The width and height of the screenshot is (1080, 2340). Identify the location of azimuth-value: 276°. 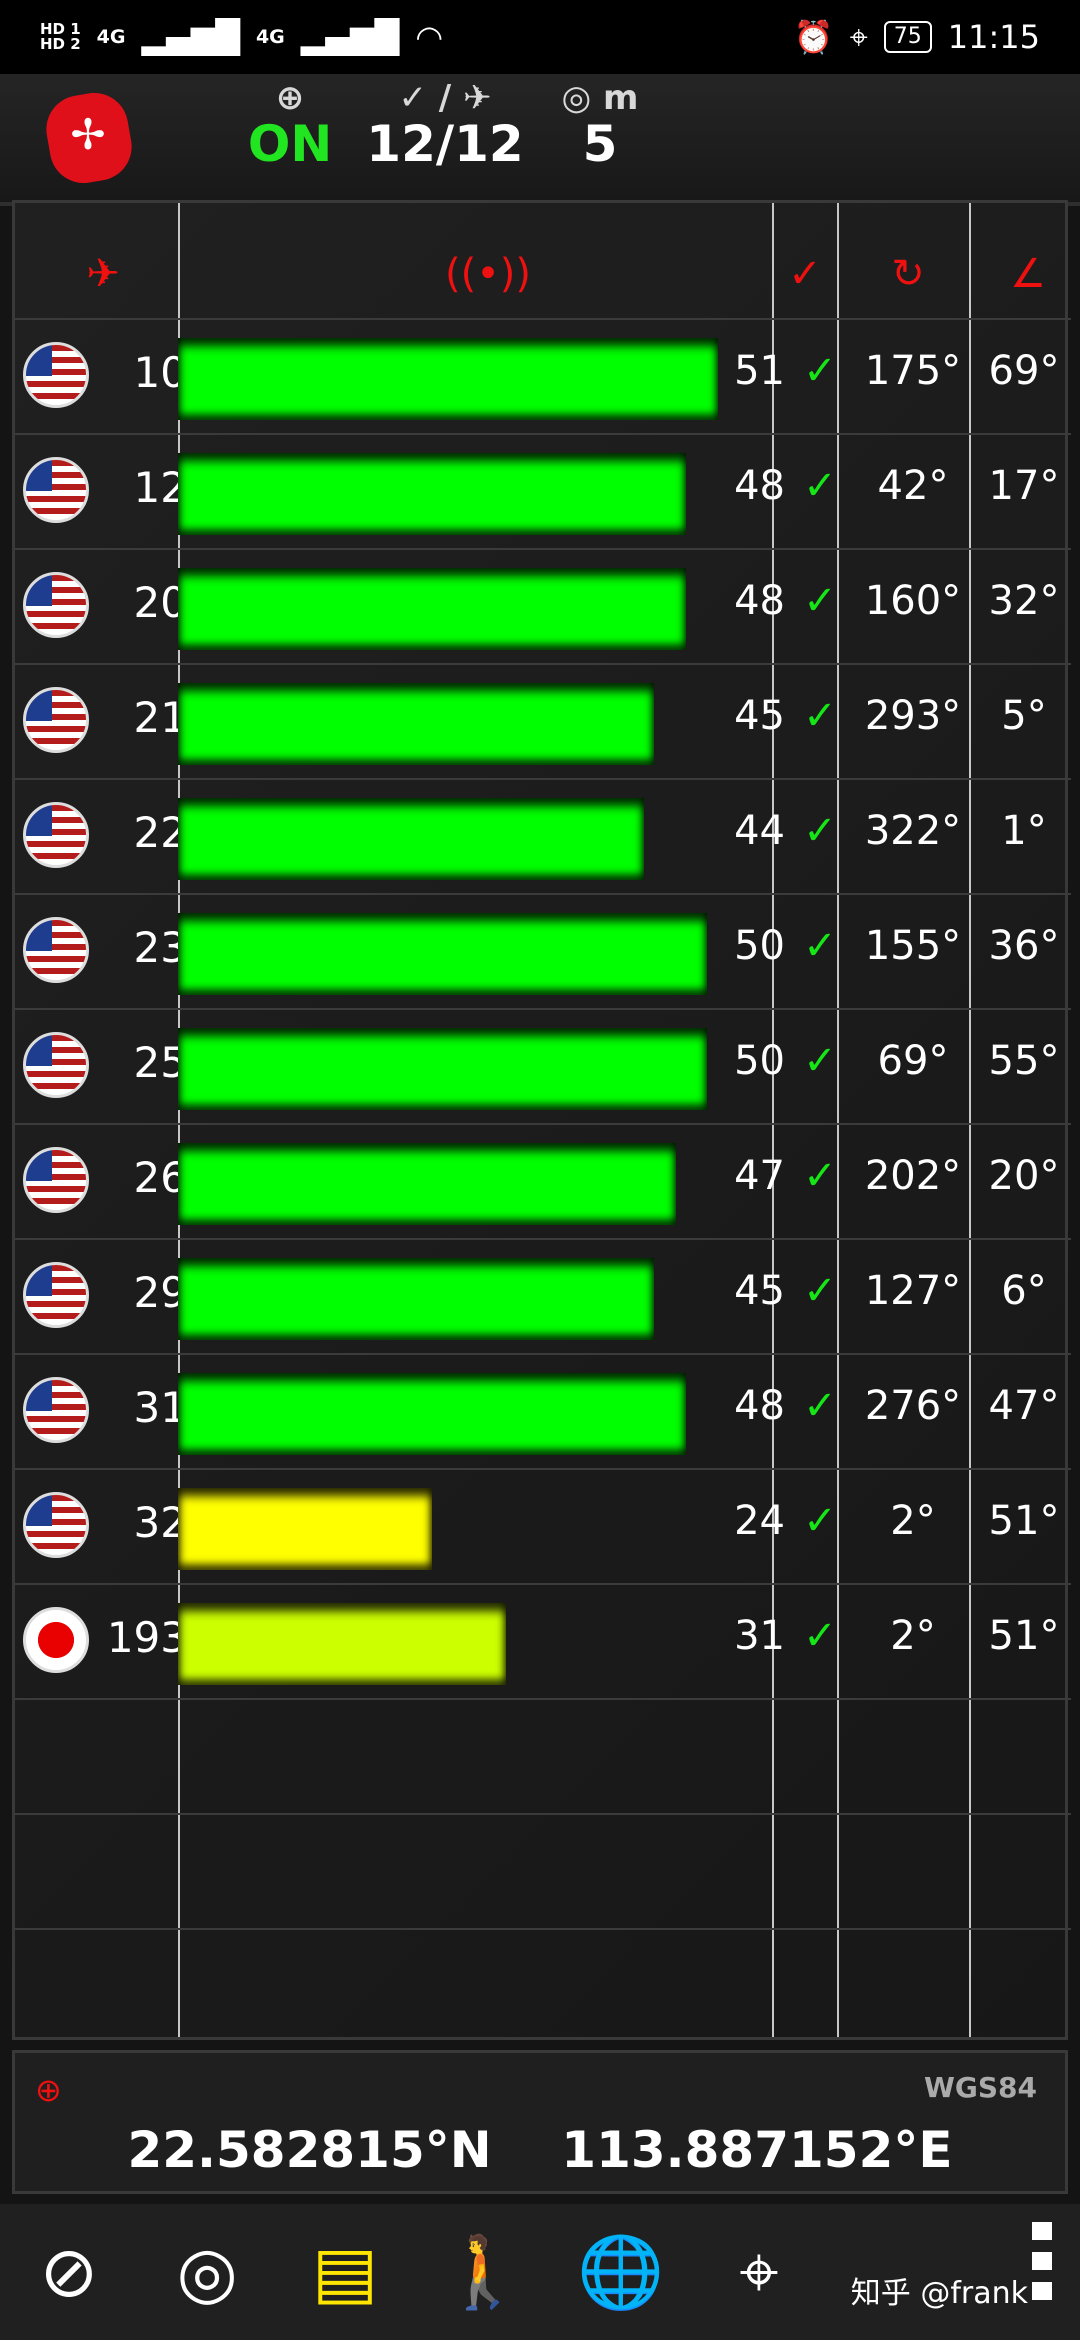
(913, 1406).